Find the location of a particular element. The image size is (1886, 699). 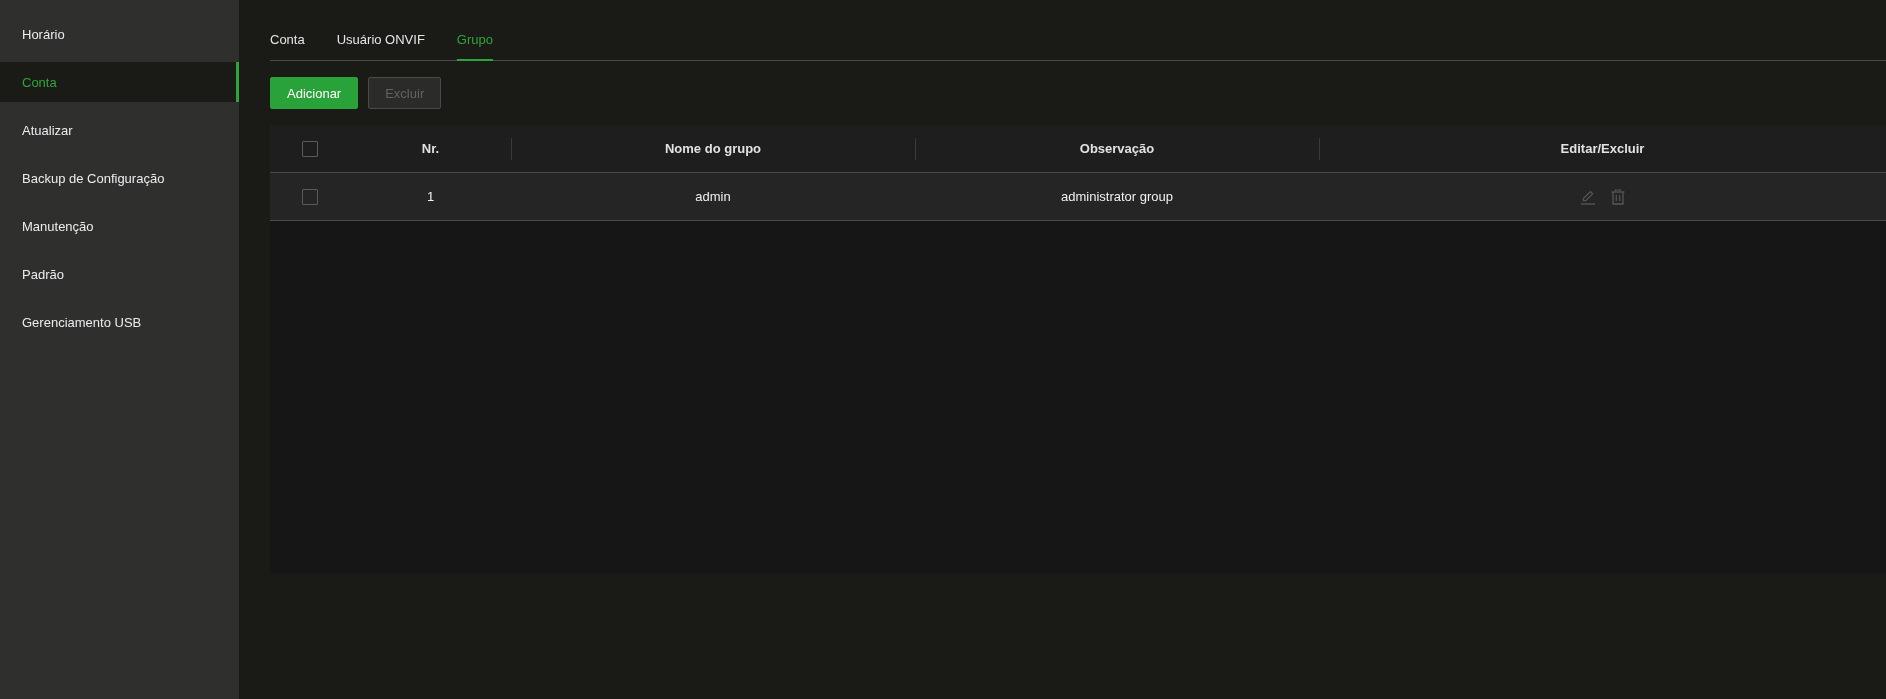

tab: Grupo is located at coordinates (474, 30).